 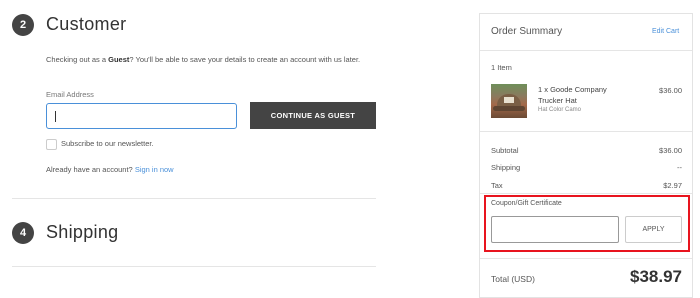 I want to click on shipping-section-title: Shipping, so click(x=82, y=232).